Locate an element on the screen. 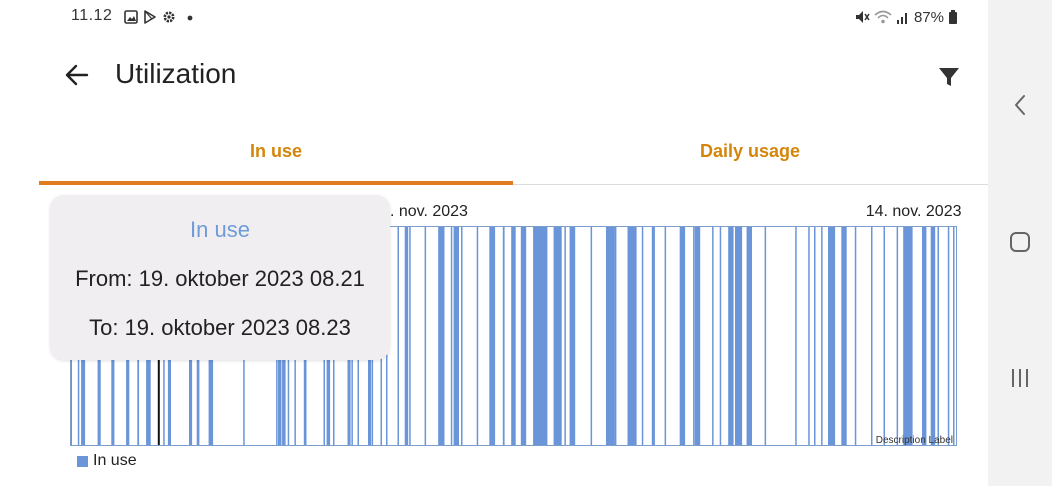  home-square-icon is located at coordinates (1020, 242).